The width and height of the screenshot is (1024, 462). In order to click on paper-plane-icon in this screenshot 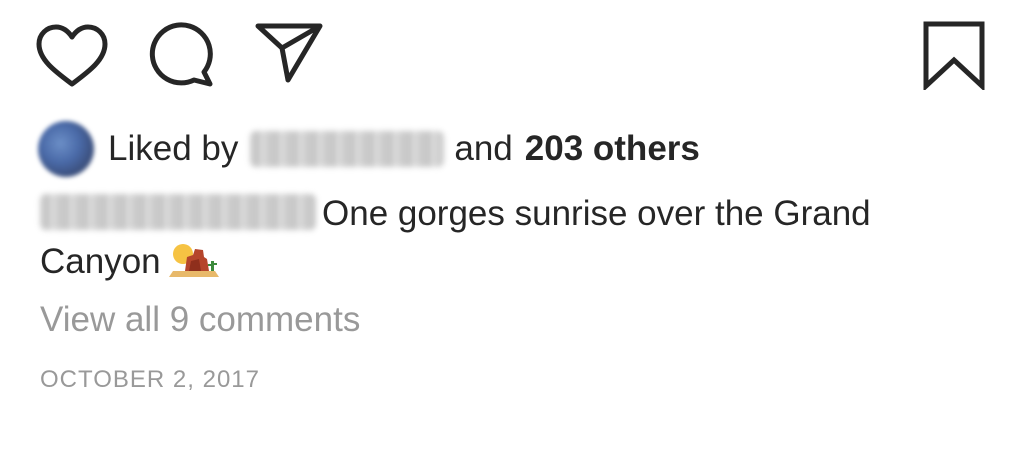, I will do `click(289, 53)`.